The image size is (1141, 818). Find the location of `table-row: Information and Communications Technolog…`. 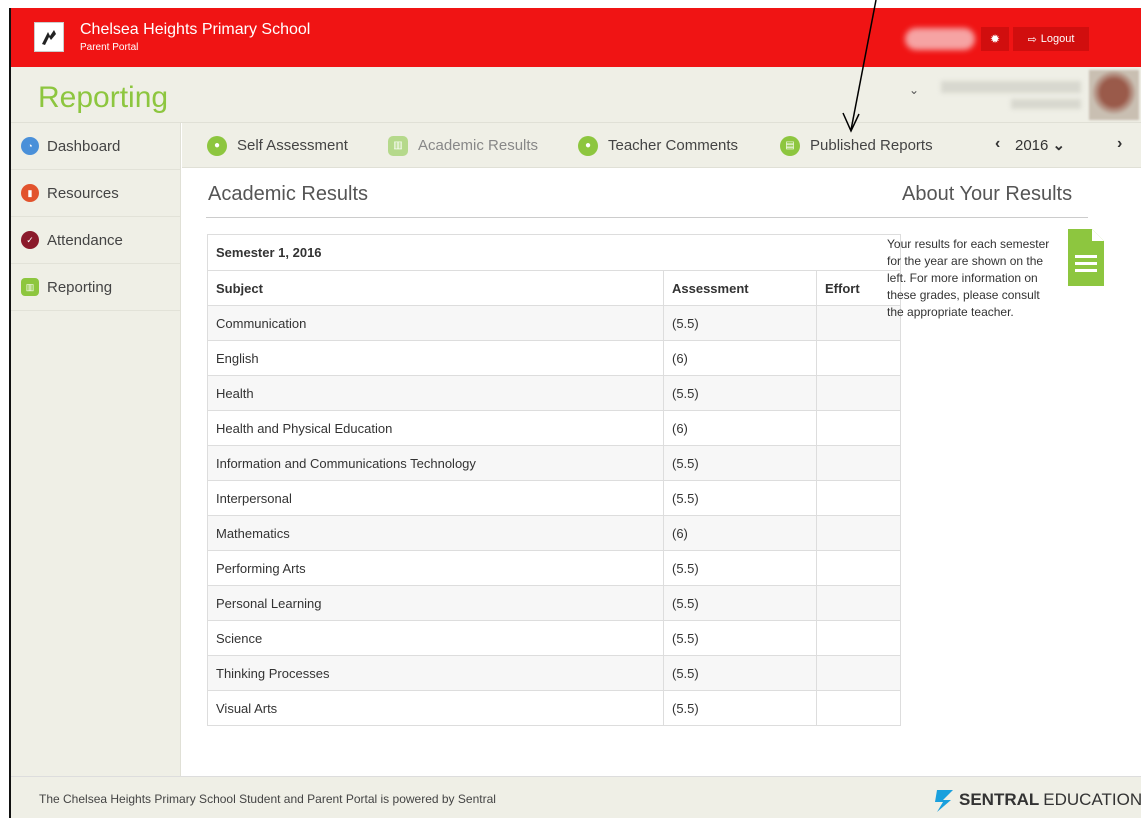

table-row: Information and Communications Technolog… is located at coordinates (554, 463).